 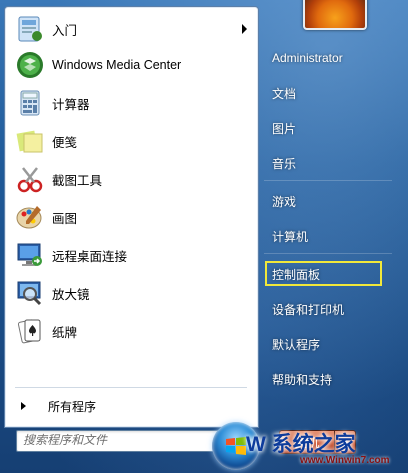 I want to click on right-item-user: Administrator, so click(x=328, y=58).